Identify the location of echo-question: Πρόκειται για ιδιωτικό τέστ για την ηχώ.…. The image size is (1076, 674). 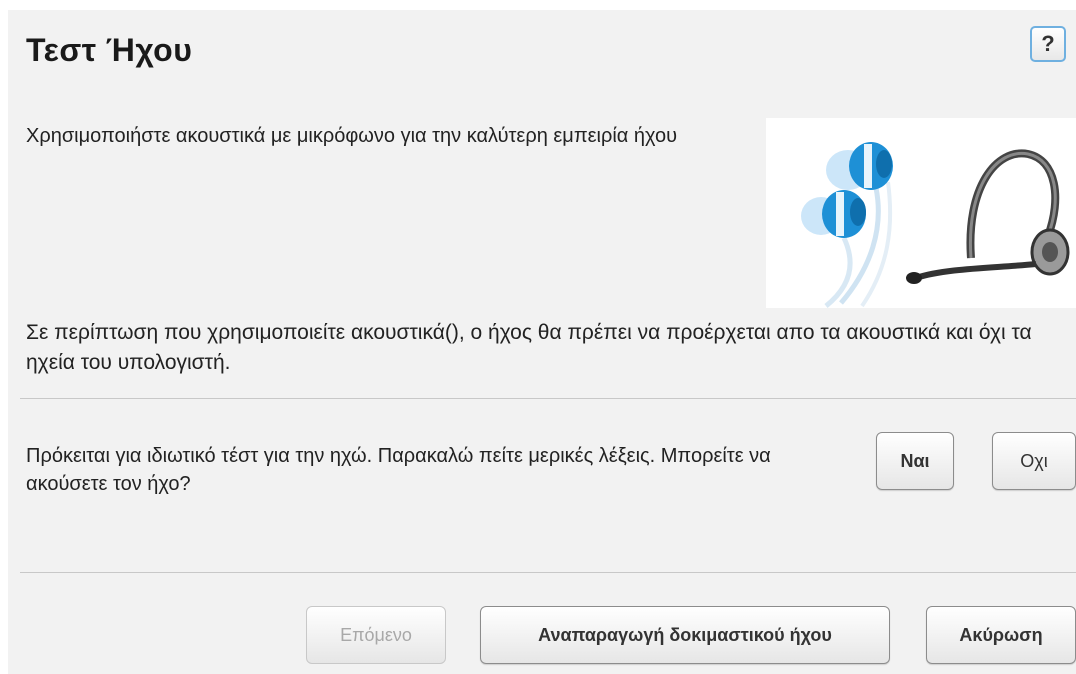
(398, 470).